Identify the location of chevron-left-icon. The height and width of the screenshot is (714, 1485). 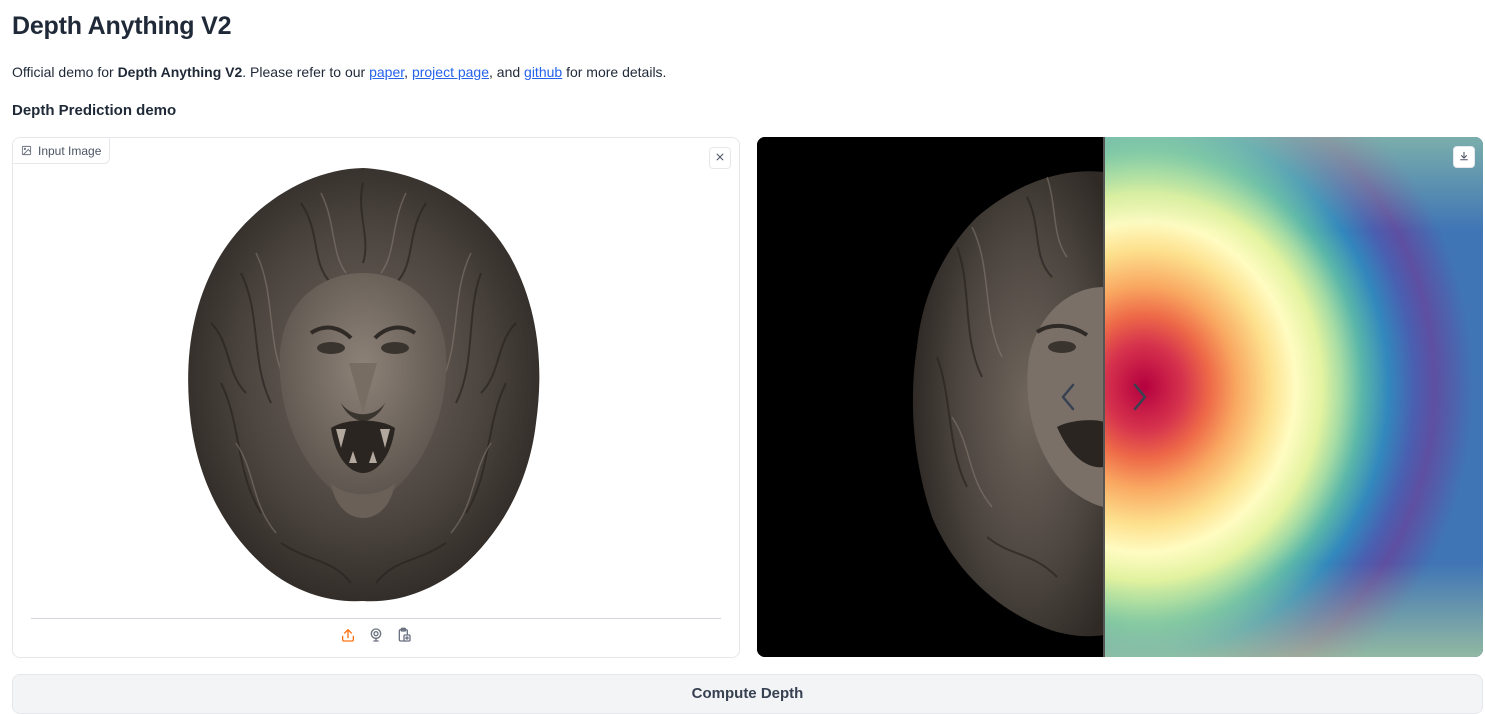
(1069, 399).